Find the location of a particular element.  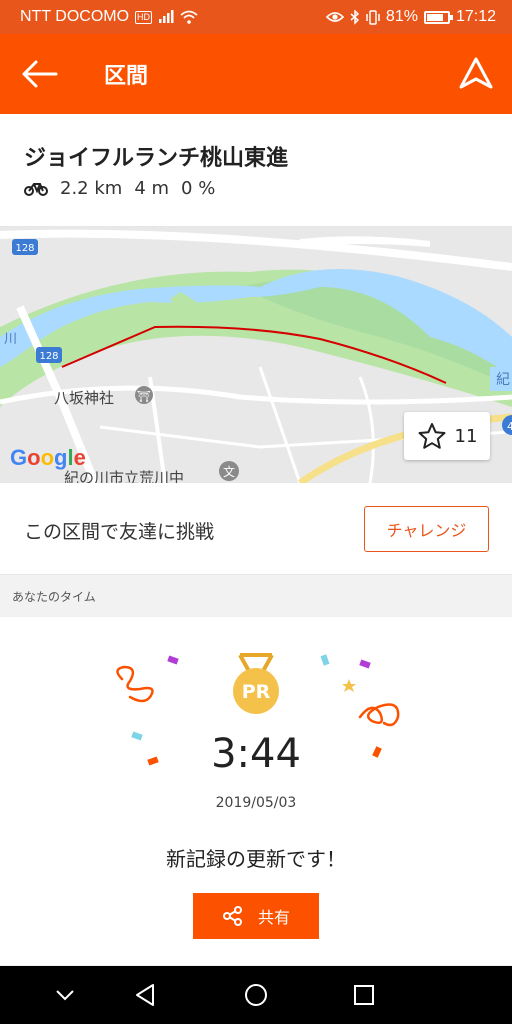

navigate-button is located at coordinates (476, 74).